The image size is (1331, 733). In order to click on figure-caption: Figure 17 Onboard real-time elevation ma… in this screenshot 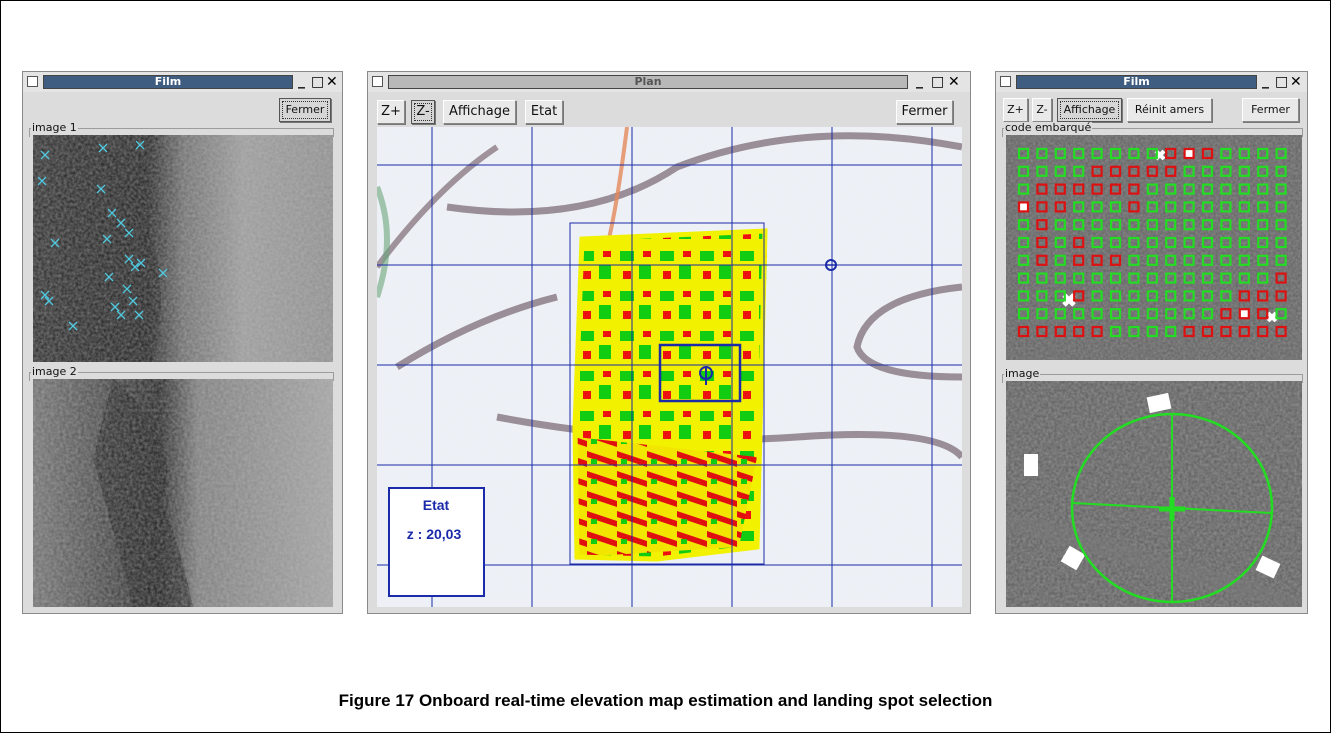, I will do `click(665, 700)`.